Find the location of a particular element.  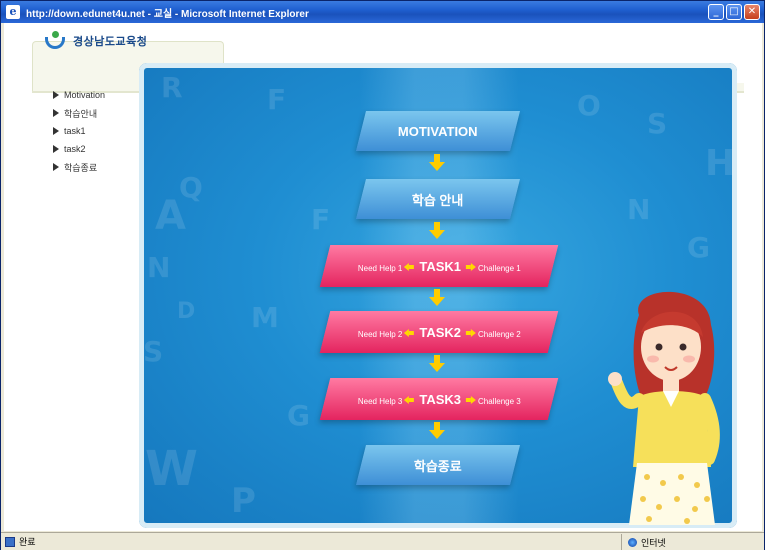

task2-label: TASK2 is located at coordinates (440, 332).